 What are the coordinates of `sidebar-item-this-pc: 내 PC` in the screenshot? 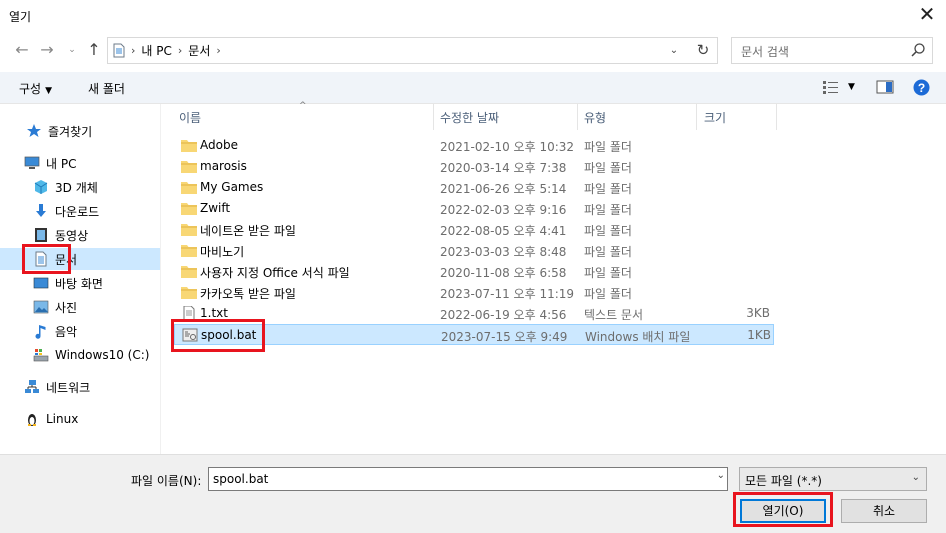 It's located at (80, 163).